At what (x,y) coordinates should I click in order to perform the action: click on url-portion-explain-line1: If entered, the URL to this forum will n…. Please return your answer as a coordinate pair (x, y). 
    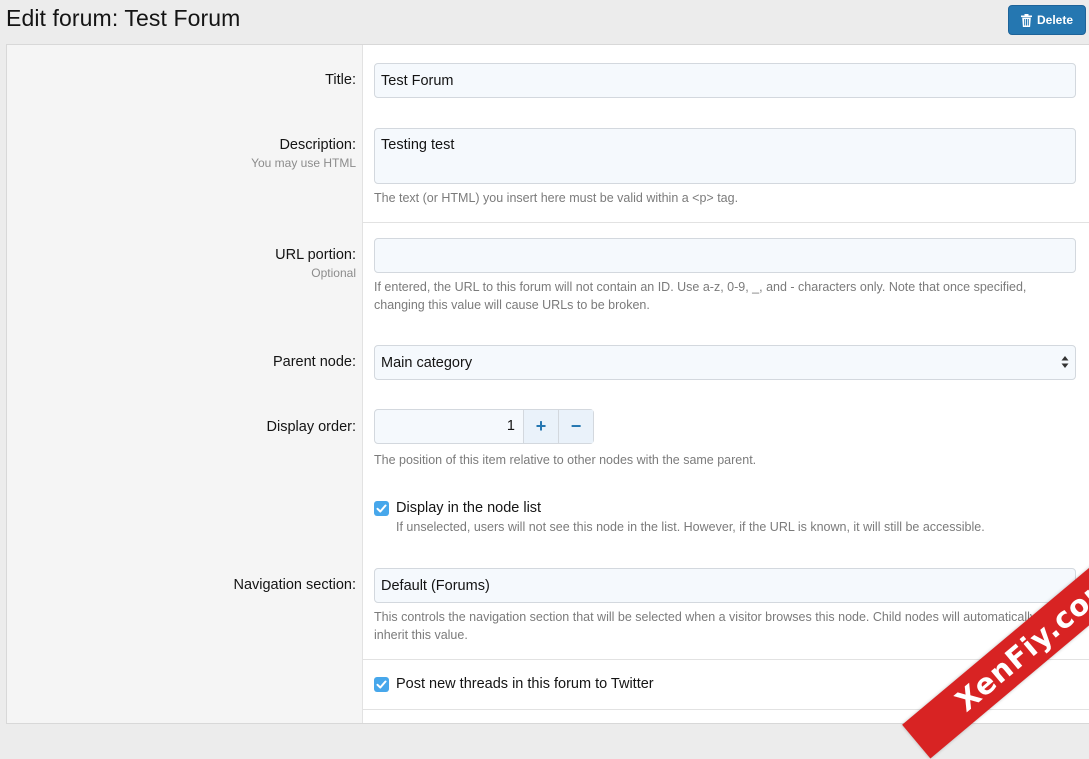
    Looking at the image, I should click on (700, 287).